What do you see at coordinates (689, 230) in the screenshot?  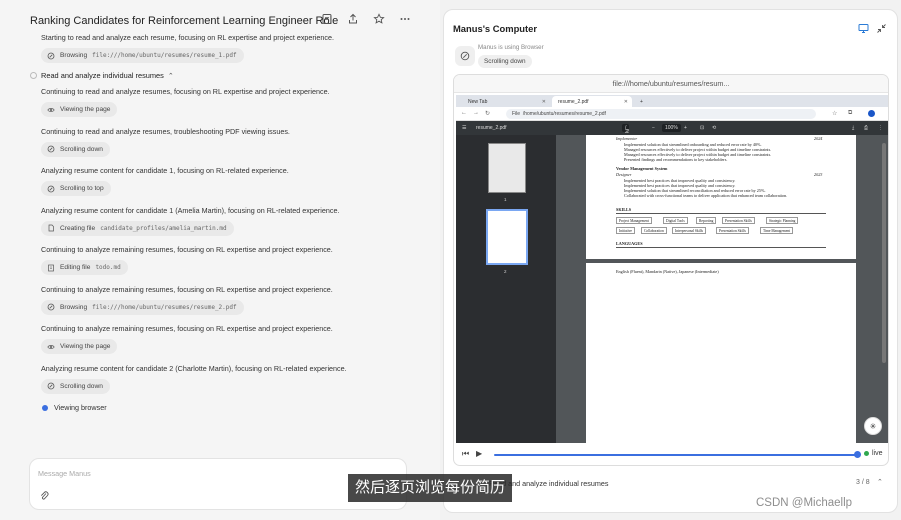 I see `pdf-skill-tag: Interpersonal Skills` at bounding box center [689, 230].